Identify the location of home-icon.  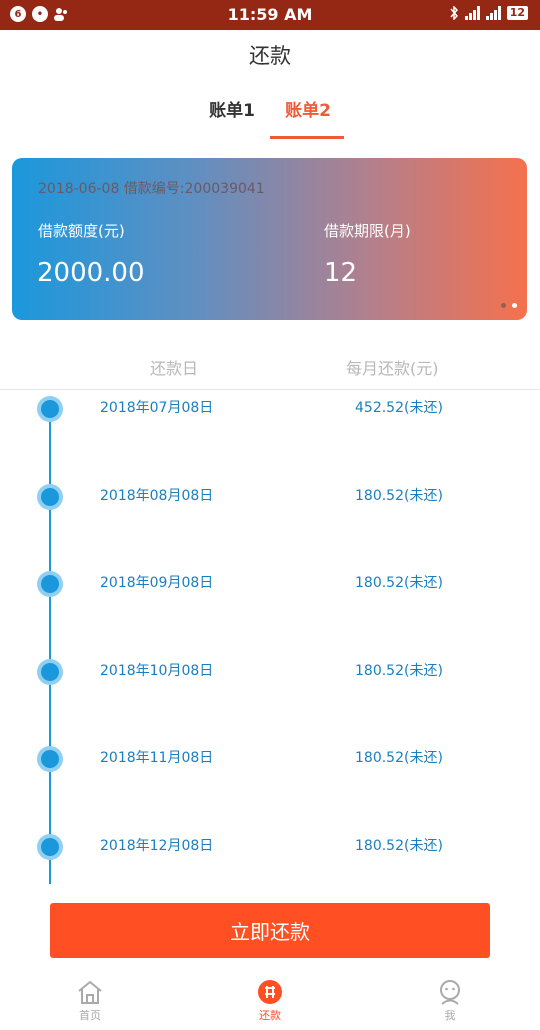
(90, 992).